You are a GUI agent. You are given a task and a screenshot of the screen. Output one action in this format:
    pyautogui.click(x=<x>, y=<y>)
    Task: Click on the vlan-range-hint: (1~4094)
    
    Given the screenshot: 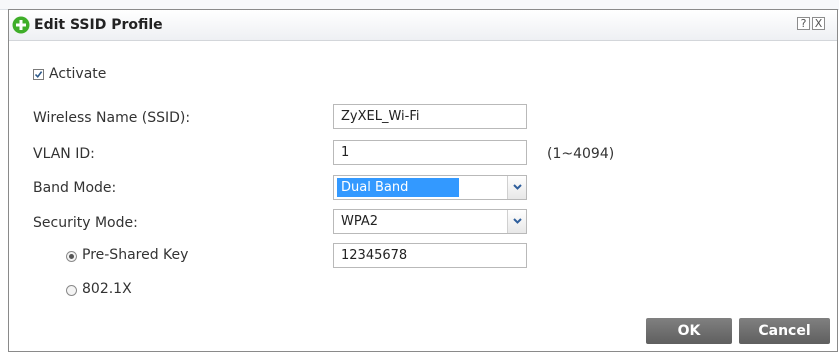 What is the action you would take?
    pyautogui.click(x=581, y=154)
    